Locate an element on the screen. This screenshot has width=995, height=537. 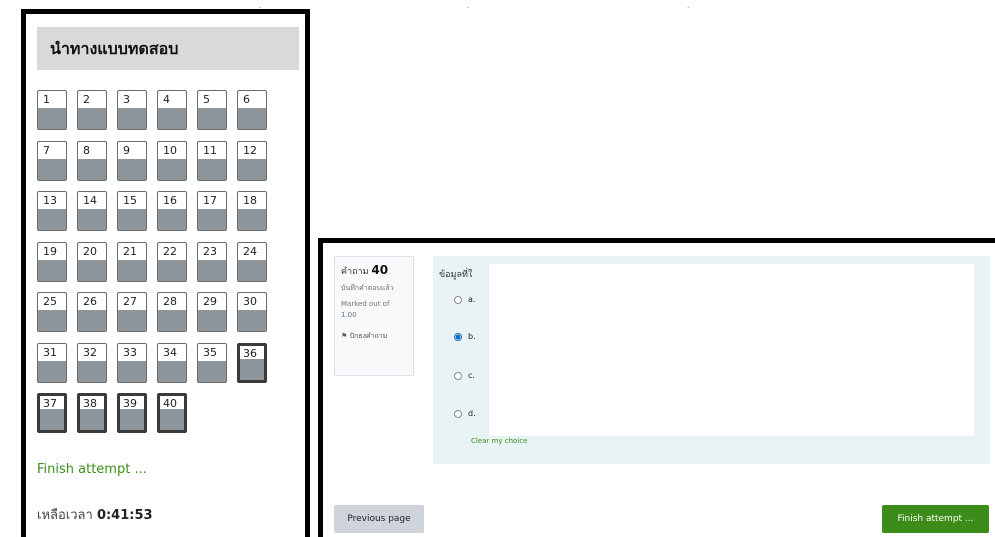
question-button-number: 28 is located at coordinates (170, 301).